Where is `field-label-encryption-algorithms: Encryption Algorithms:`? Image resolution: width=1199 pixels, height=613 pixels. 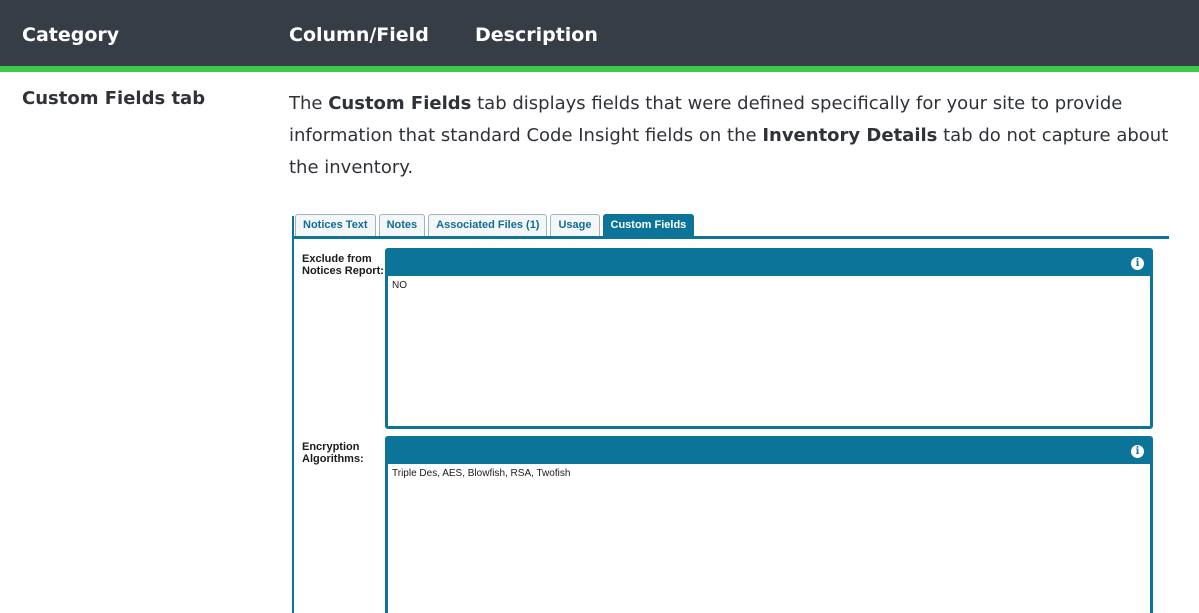 field-label-encryption-algorithms: Encryption Algorithms: is located at coordinates (333, 453).